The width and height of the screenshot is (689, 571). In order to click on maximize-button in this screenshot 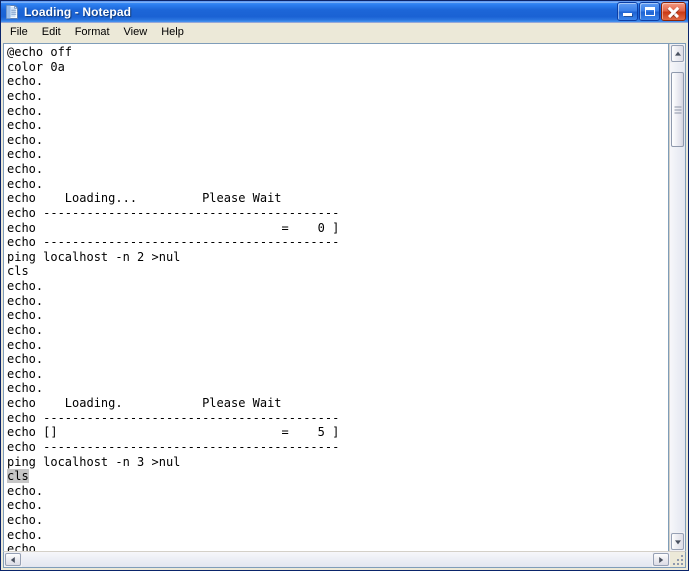, I will do `click(649, 11)`.